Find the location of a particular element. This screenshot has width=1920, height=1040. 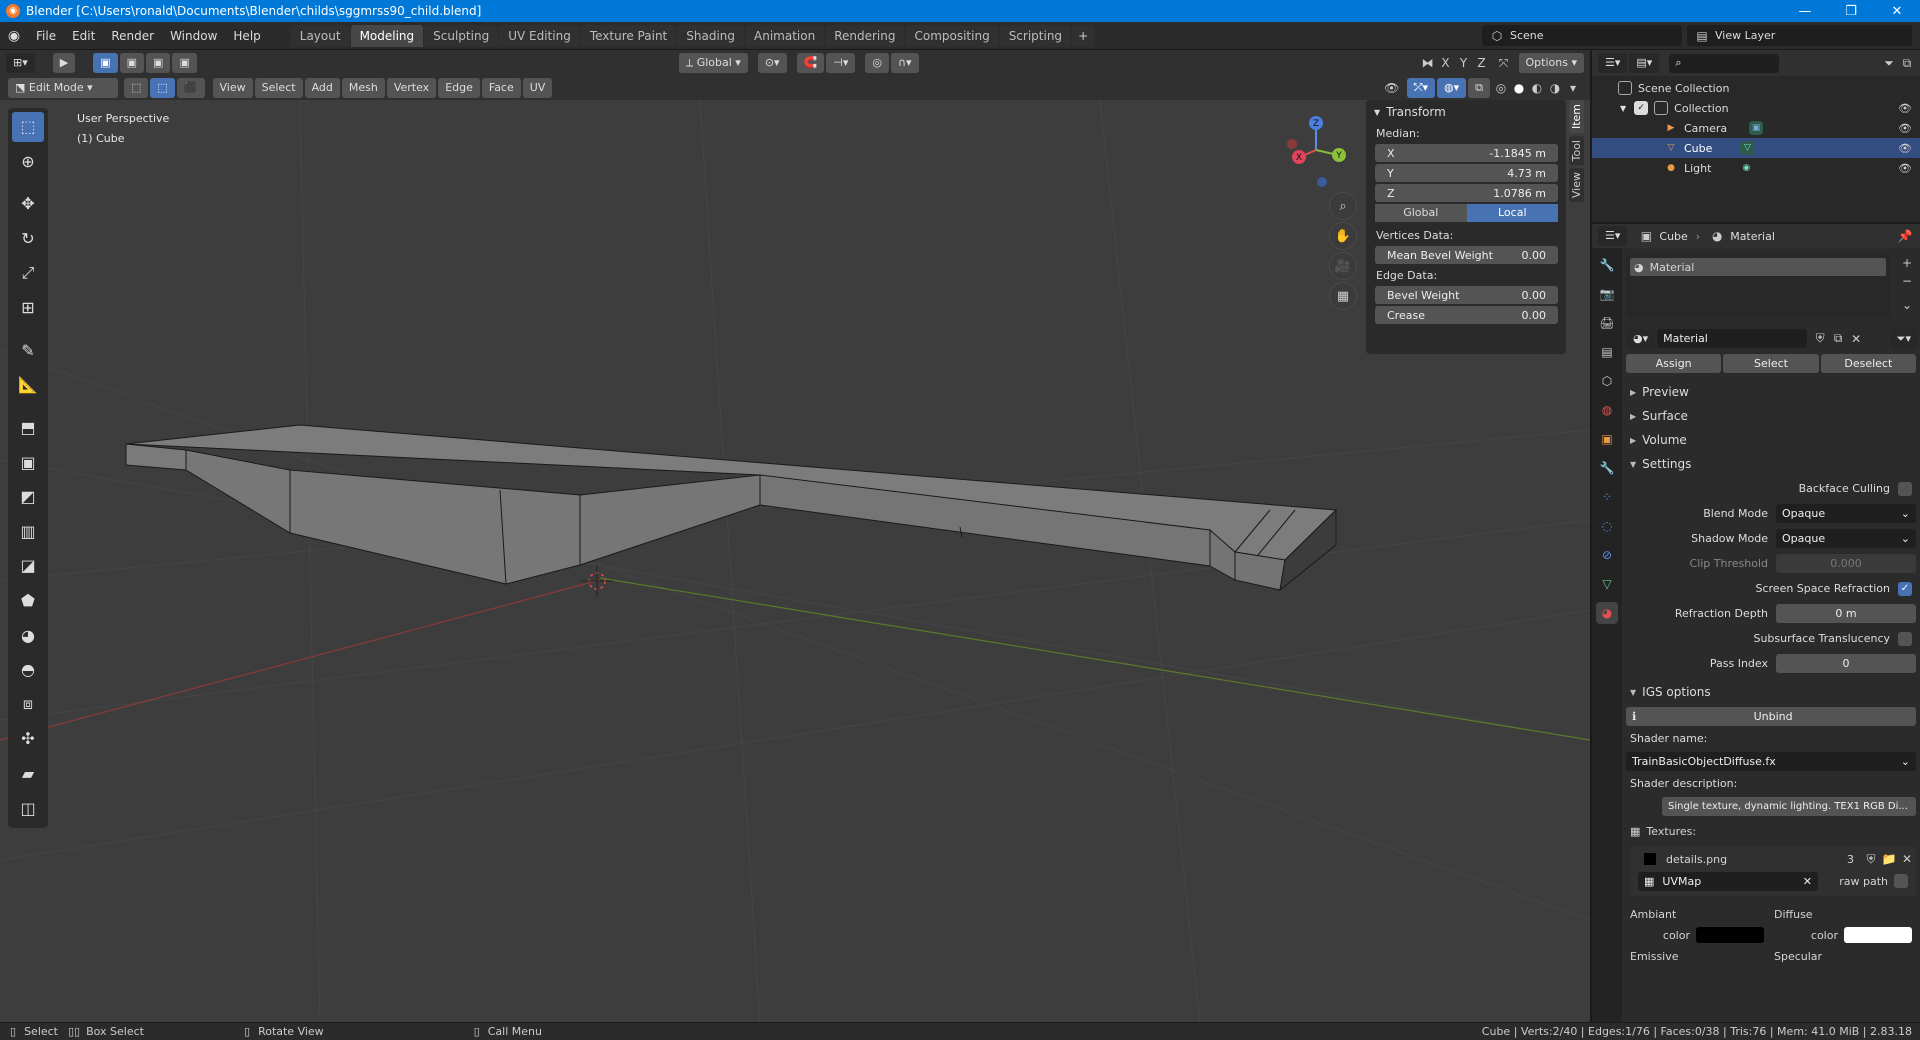

volume-section: ▶ Volume is located at coordinates (1773, 440).